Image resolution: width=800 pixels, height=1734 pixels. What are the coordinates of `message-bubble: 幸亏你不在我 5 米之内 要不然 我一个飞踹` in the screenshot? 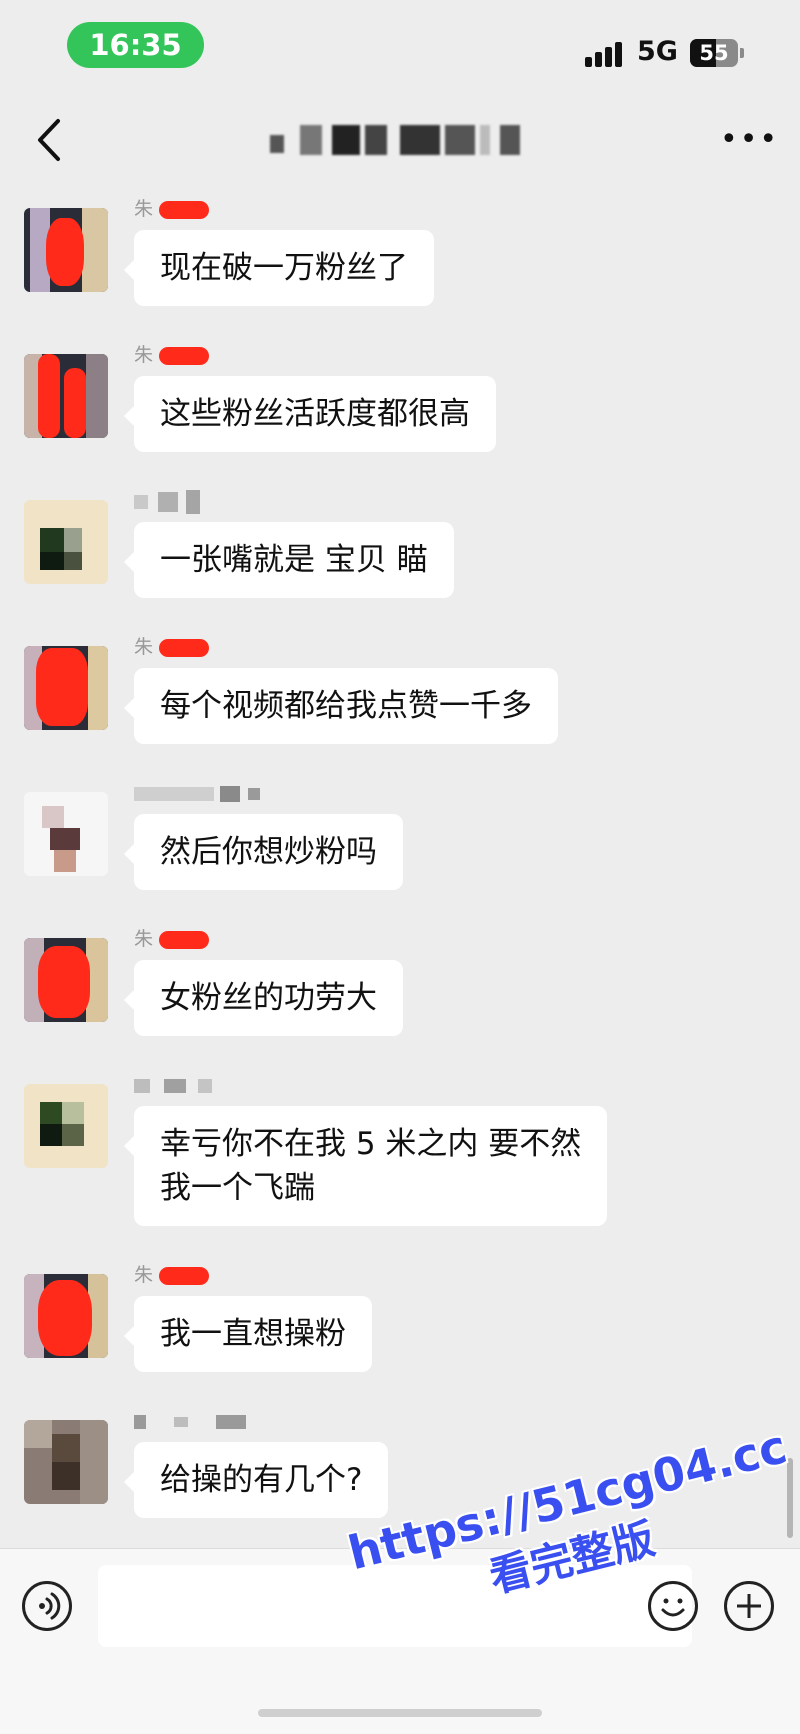 It's located at (365, 1166).